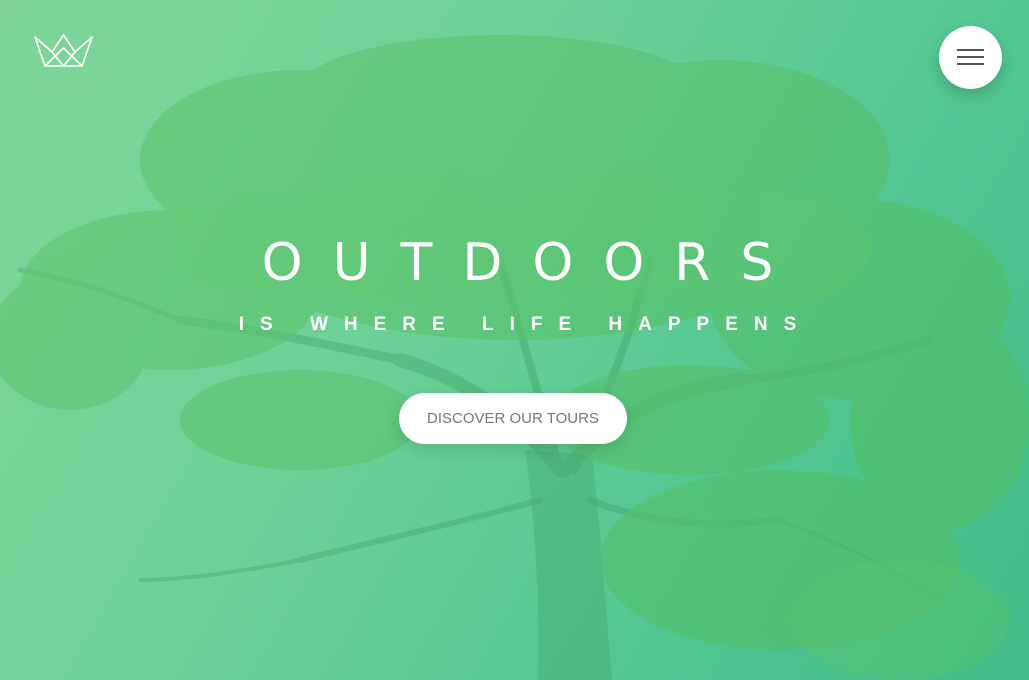 The height and width of the screenshot is (680, 1029). What do you see at coordinates (532, 263) in the screenshot?
I see `hero-title: OUTDOORS` at bounding box center [532, 263].